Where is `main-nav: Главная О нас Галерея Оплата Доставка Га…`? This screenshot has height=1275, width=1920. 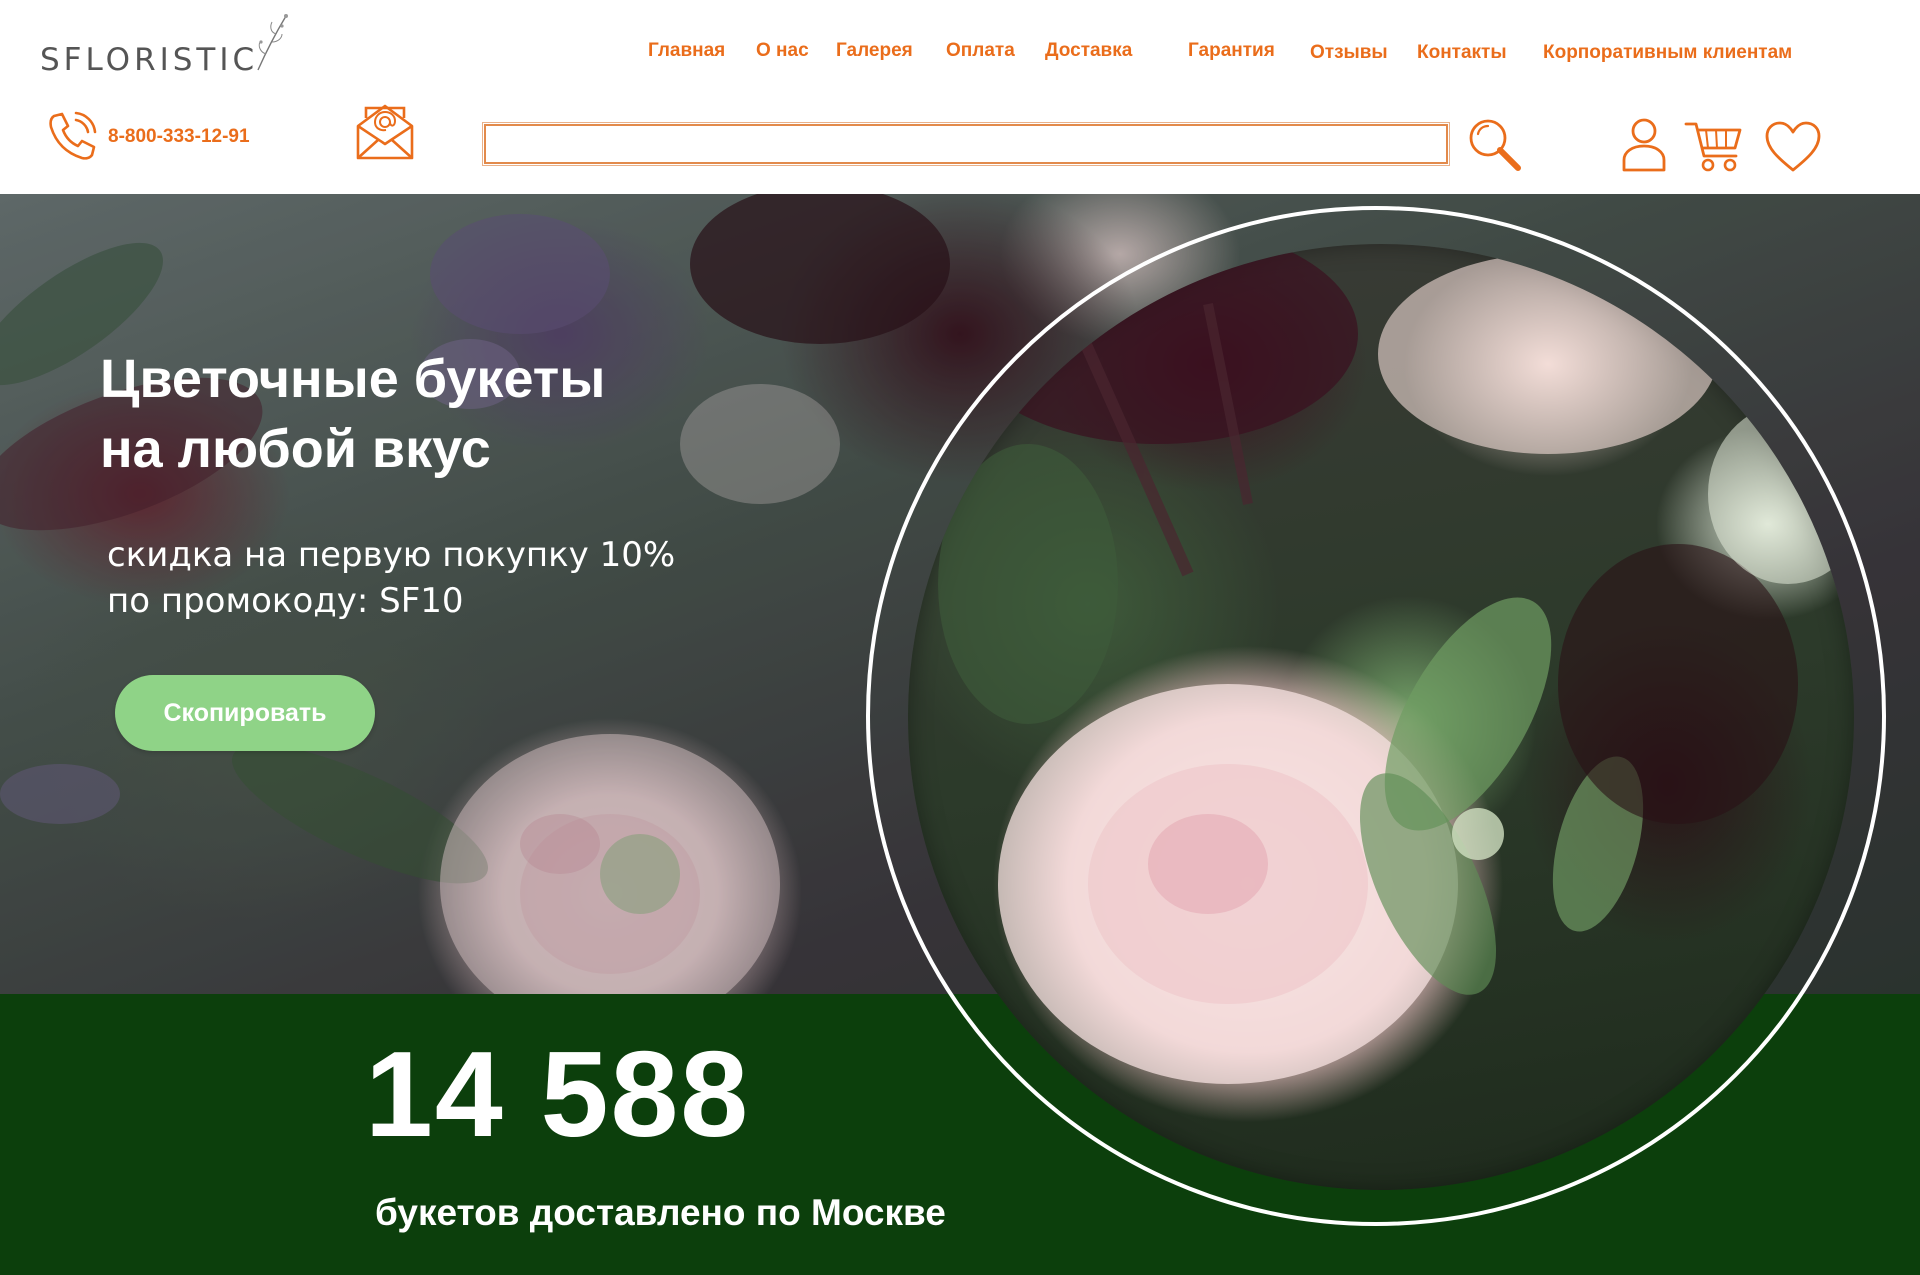
main-nav: Главная О нас Галерея Оплата Доставка Га… is located at coordinates (960, 54).